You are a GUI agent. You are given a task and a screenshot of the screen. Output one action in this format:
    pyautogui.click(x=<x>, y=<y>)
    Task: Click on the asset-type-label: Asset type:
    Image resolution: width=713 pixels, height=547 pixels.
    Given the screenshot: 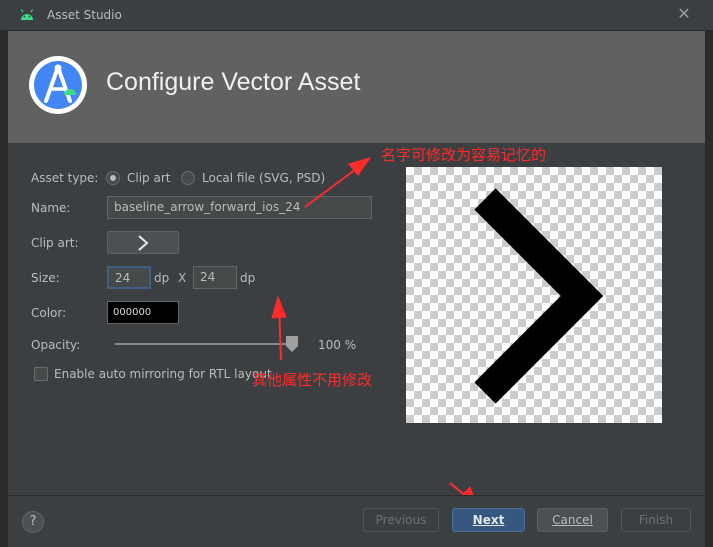 What is the action you would take?
    pyautogui.click(x=65, y=178)
    